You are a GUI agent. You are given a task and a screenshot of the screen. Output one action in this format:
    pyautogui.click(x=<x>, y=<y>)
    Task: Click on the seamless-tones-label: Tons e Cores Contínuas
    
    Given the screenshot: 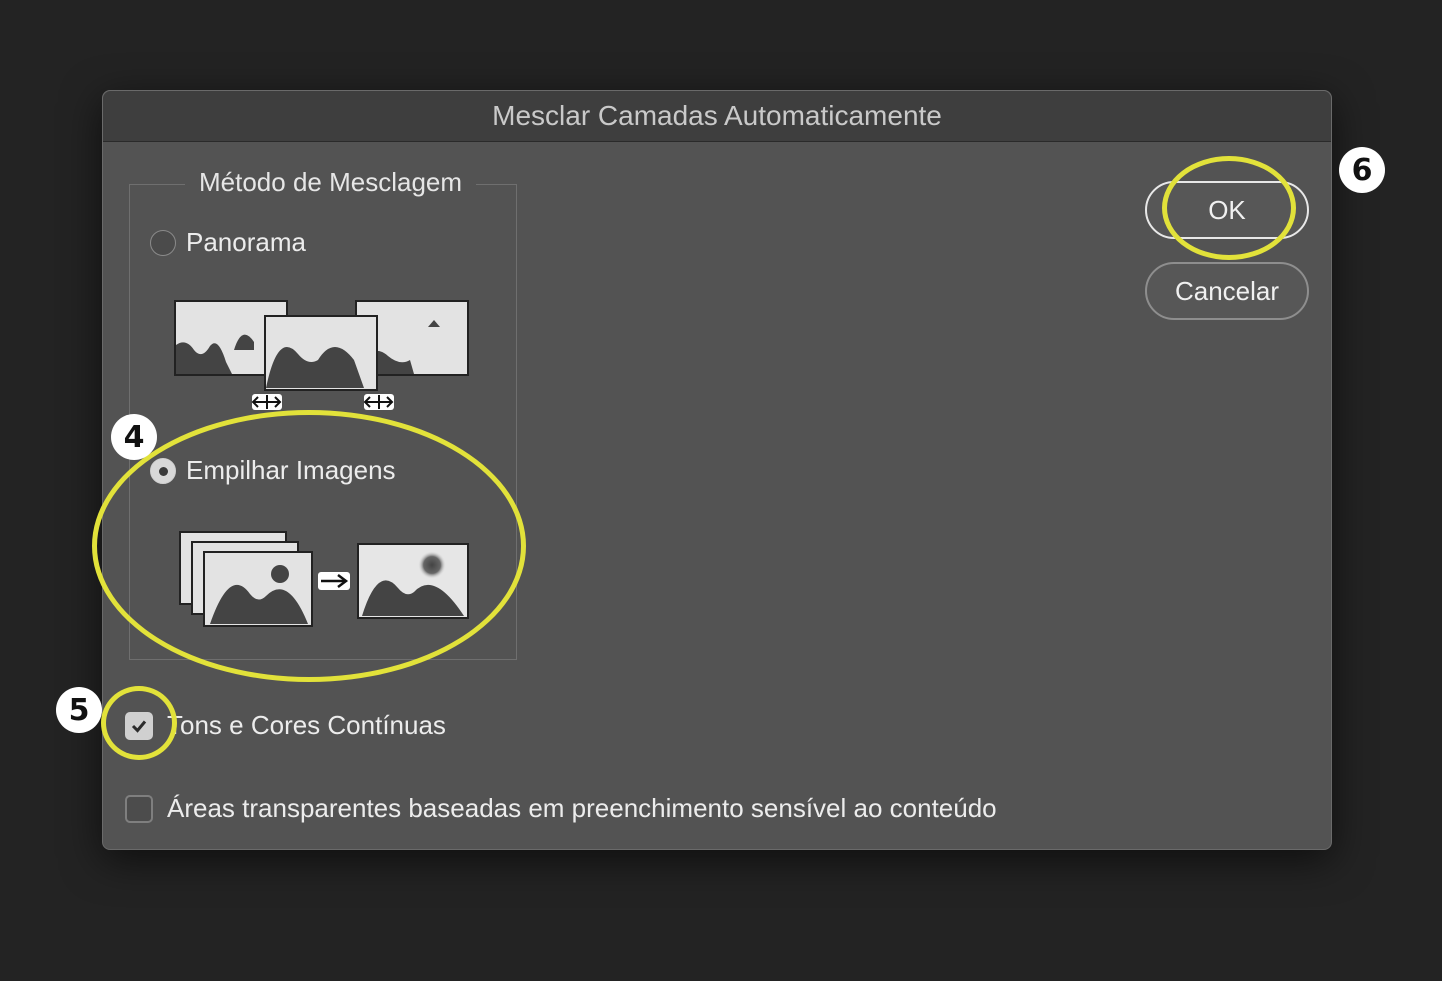 What is the action you would take?
    pyautogui.click(x=306, y=725)
    